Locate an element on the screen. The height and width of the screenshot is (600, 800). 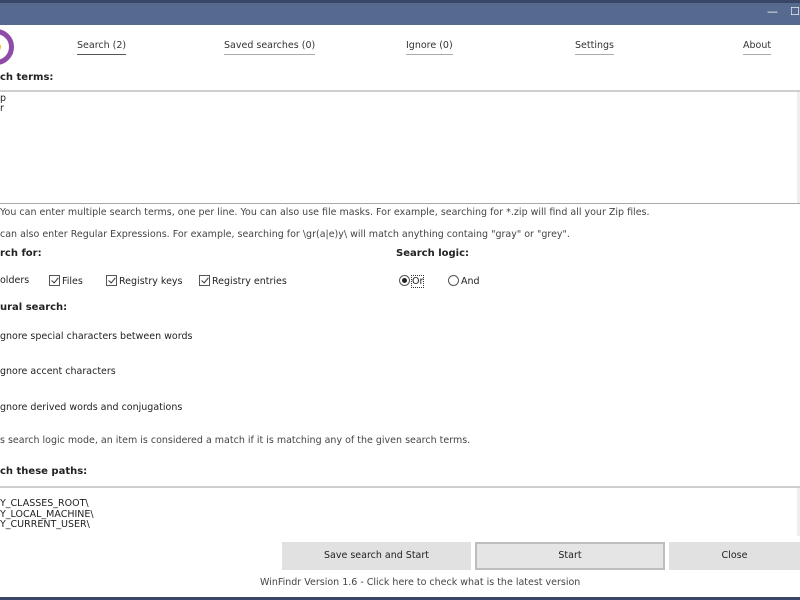
radio-label: Or is located at coordinates (417, 281).